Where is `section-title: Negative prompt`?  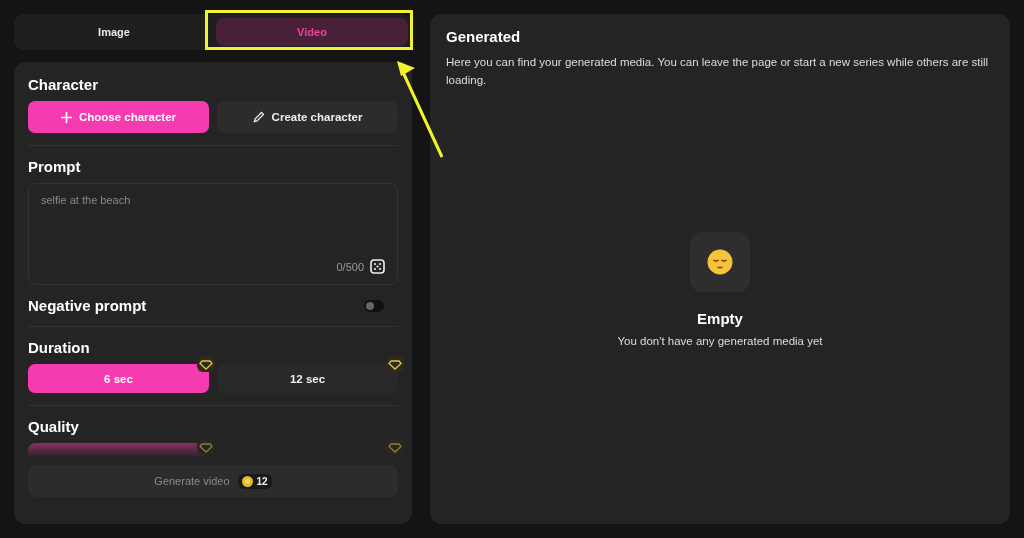
section-title: Negative prompt is located at coordinates (87, 305).